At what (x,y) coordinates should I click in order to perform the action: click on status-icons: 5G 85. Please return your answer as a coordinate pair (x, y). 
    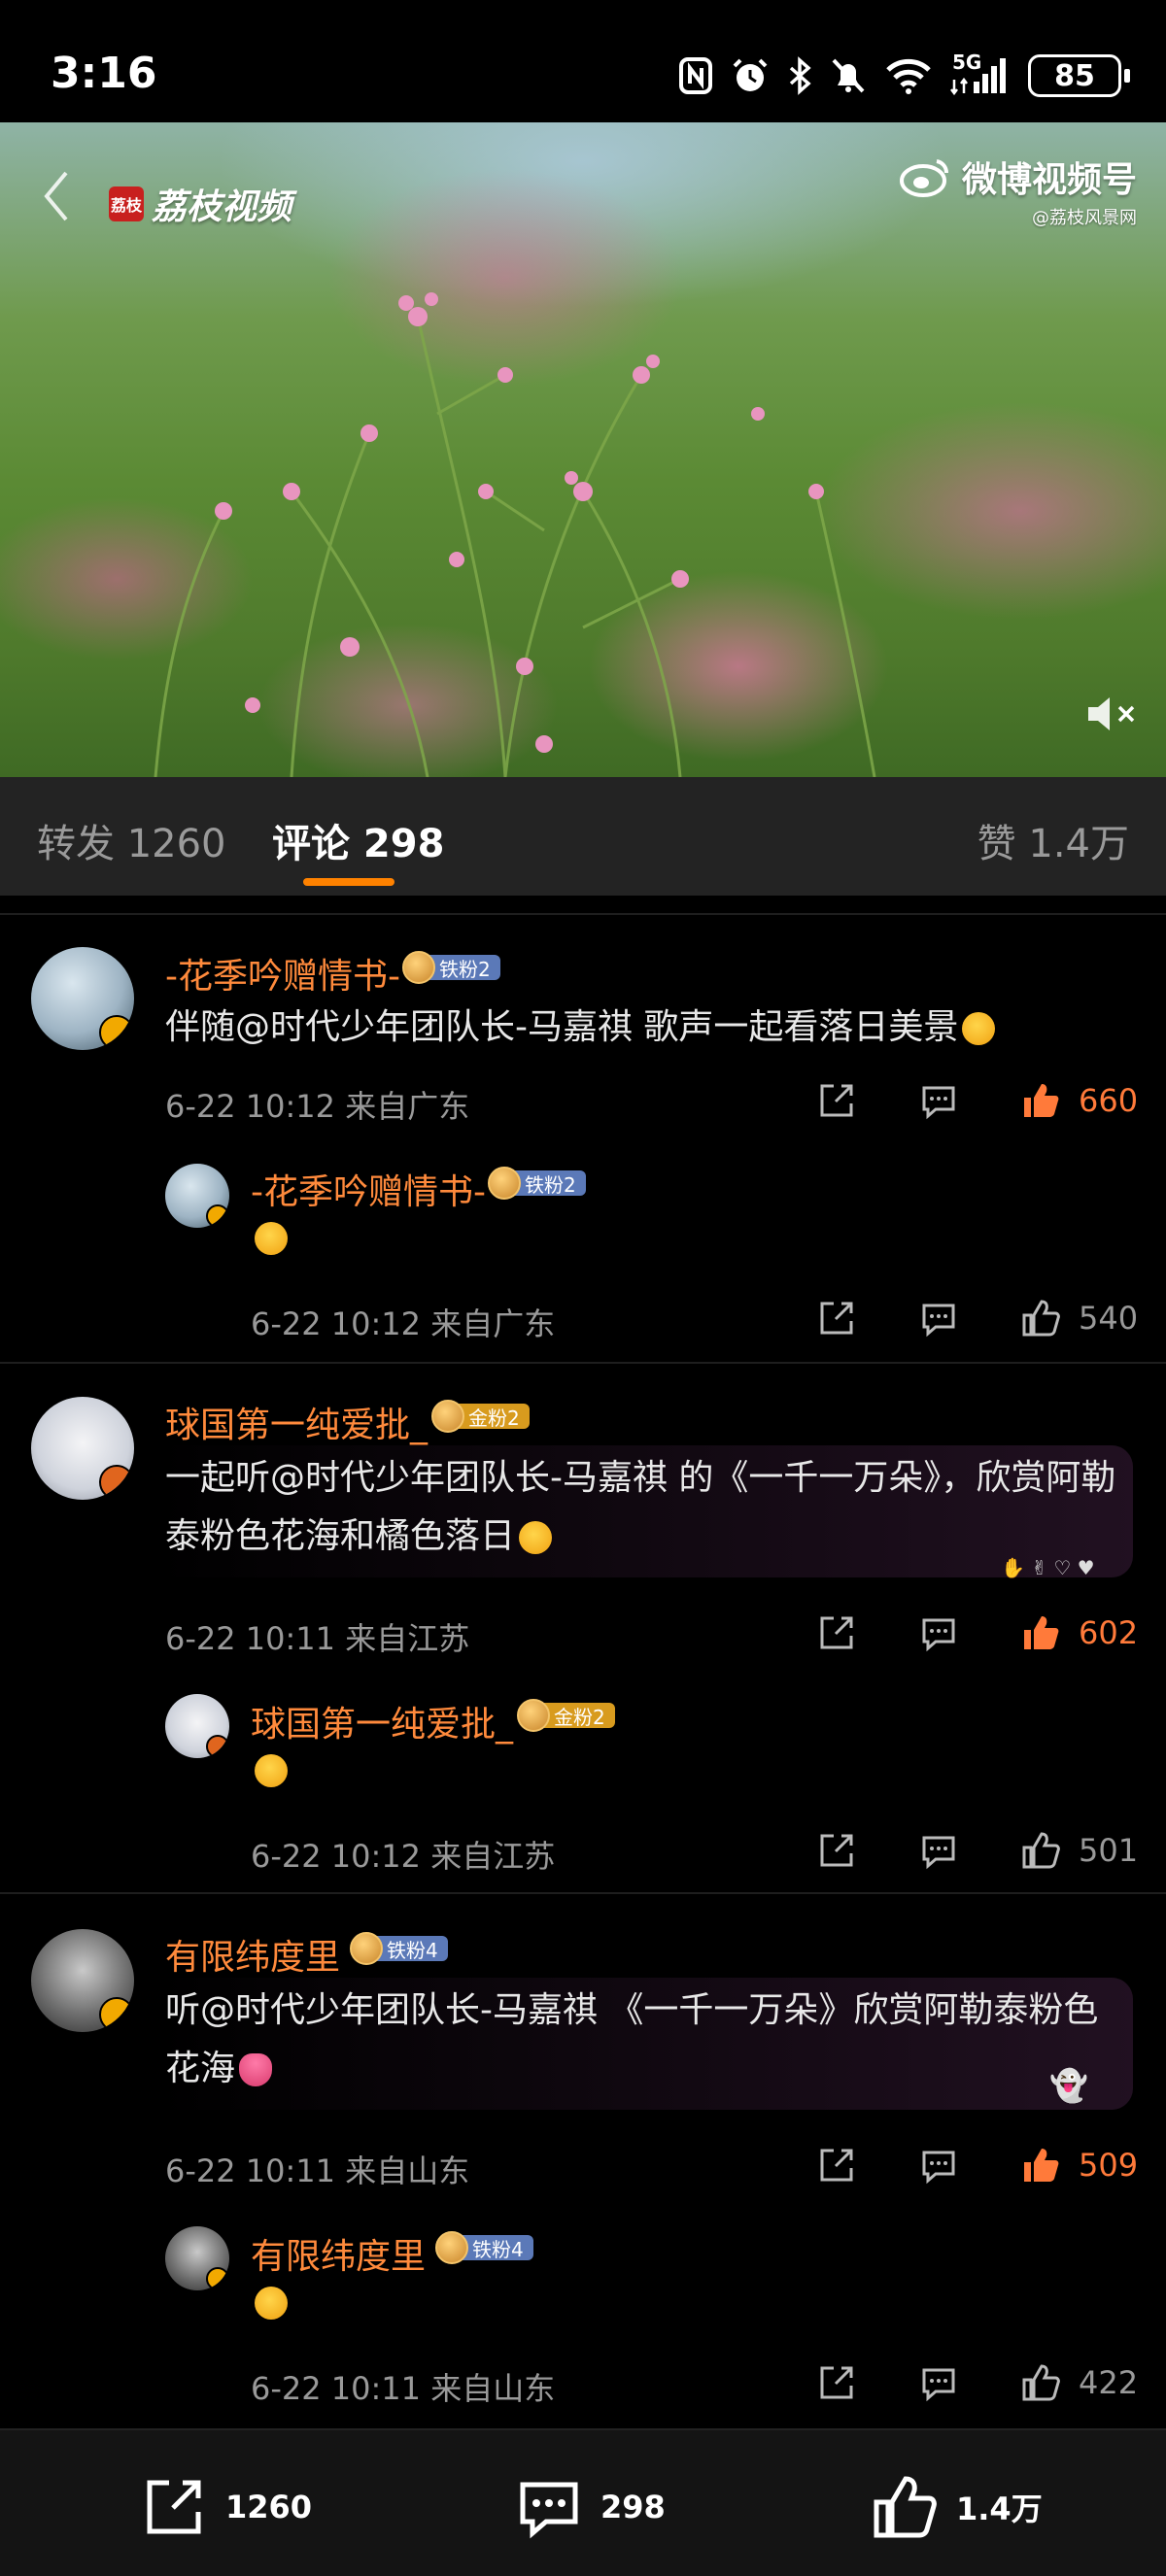
    Looking at the image, I should click on (904, 76).